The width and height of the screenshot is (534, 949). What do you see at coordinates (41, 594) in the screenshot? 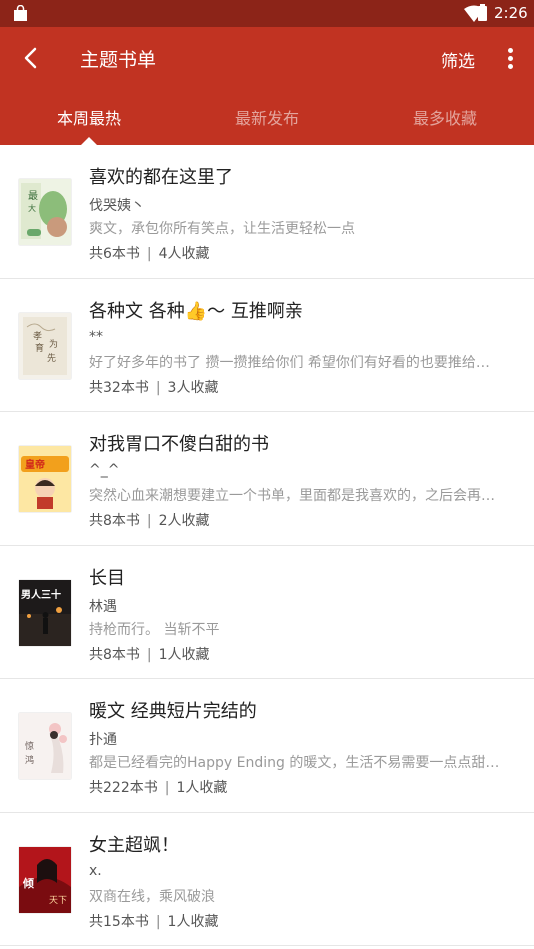
I see `svg-text: 男人三十` at bounding box center [41, 594].